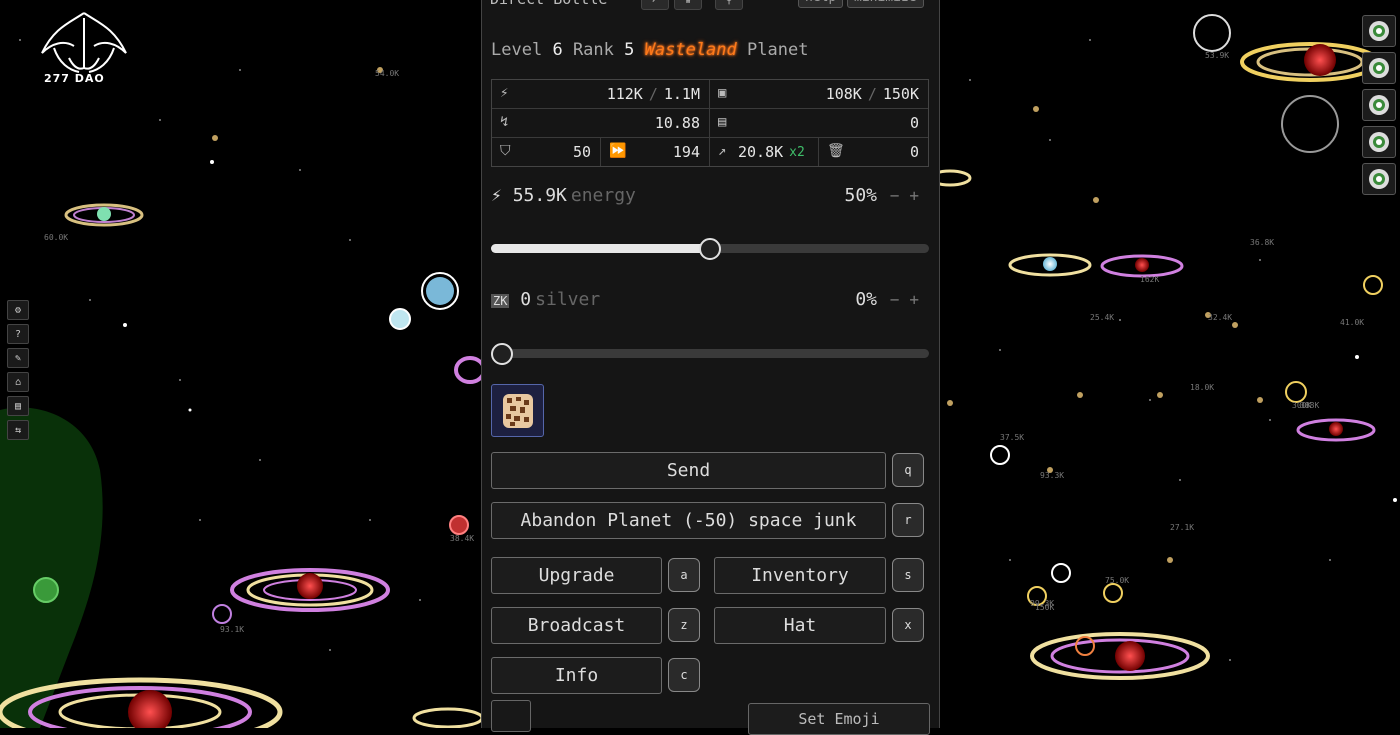 The height and width of the screenshot is (735, 1400). I want to click on energy-growth-value: 10.88, so click(677, 123).